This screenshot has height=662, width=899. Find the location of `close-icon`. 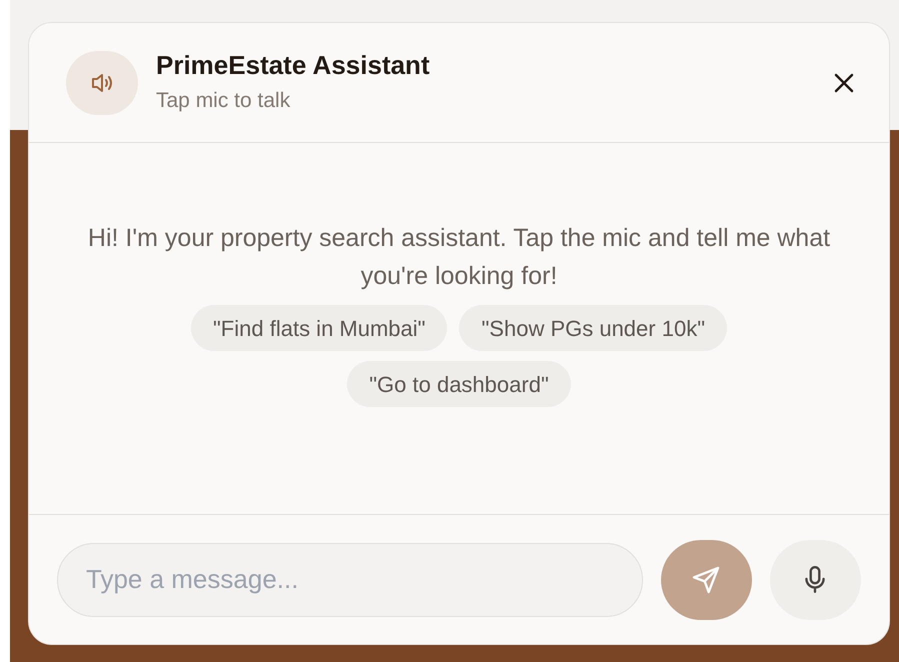

close-icon is located at coordinates (844, 83).